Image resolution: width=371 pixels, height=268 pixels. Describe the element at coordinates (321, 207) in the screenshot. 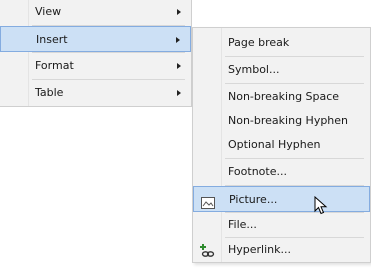

I see `mouse-pointer-icon` at that location.